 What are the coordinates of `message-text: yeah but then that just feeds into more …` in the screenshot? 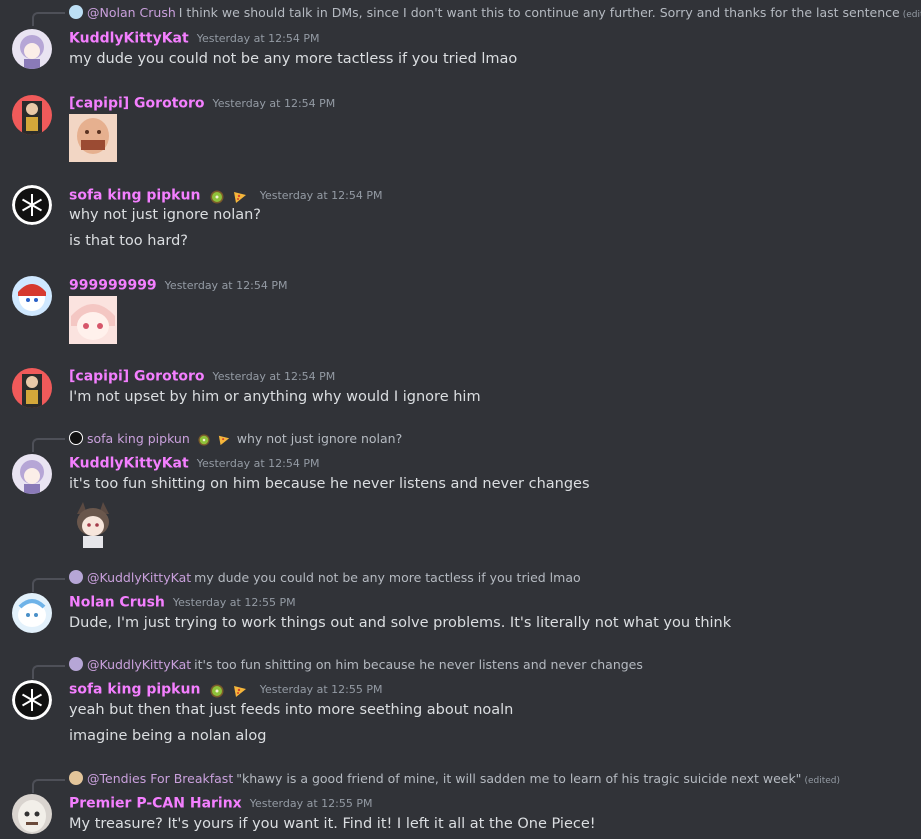 It's located at (291, 710).